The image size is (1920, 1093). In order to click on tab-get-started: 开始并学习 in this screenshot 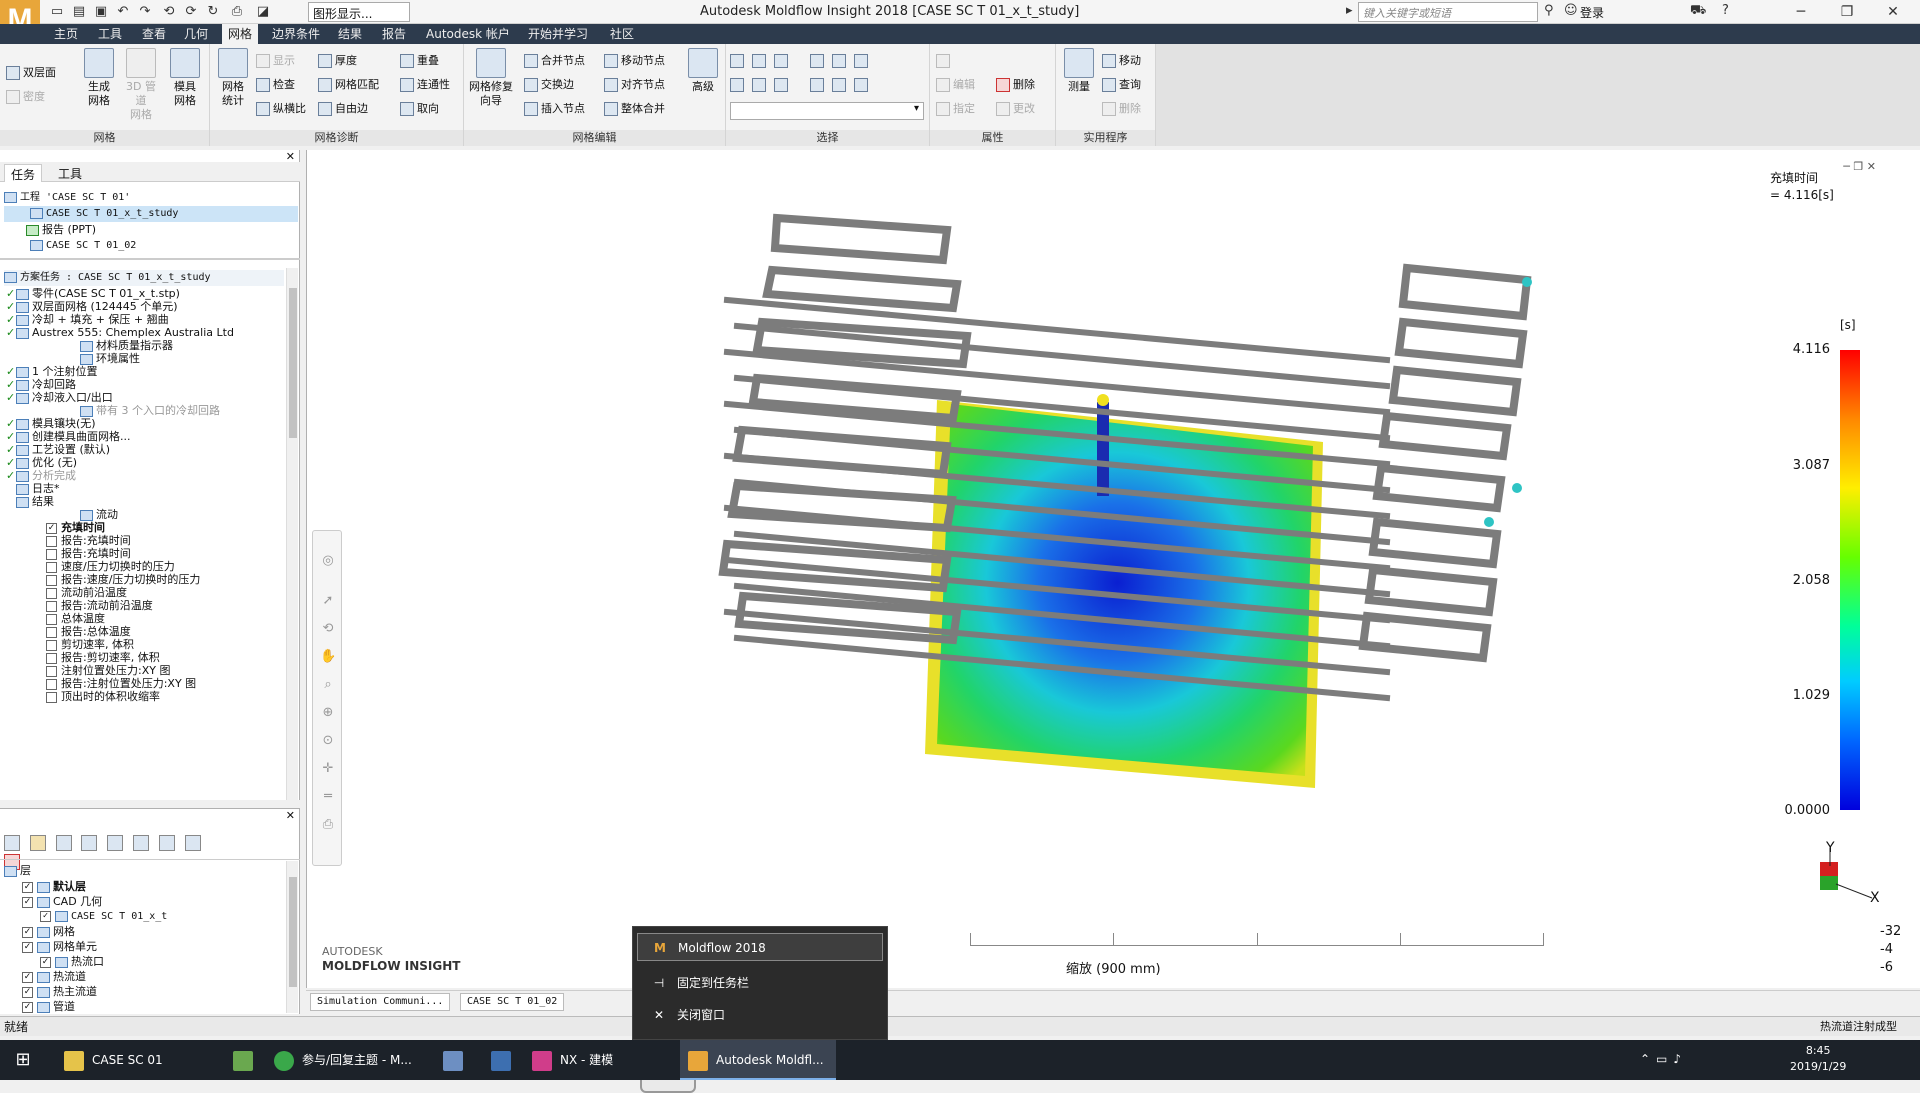, I will do `click(558, 34)`.